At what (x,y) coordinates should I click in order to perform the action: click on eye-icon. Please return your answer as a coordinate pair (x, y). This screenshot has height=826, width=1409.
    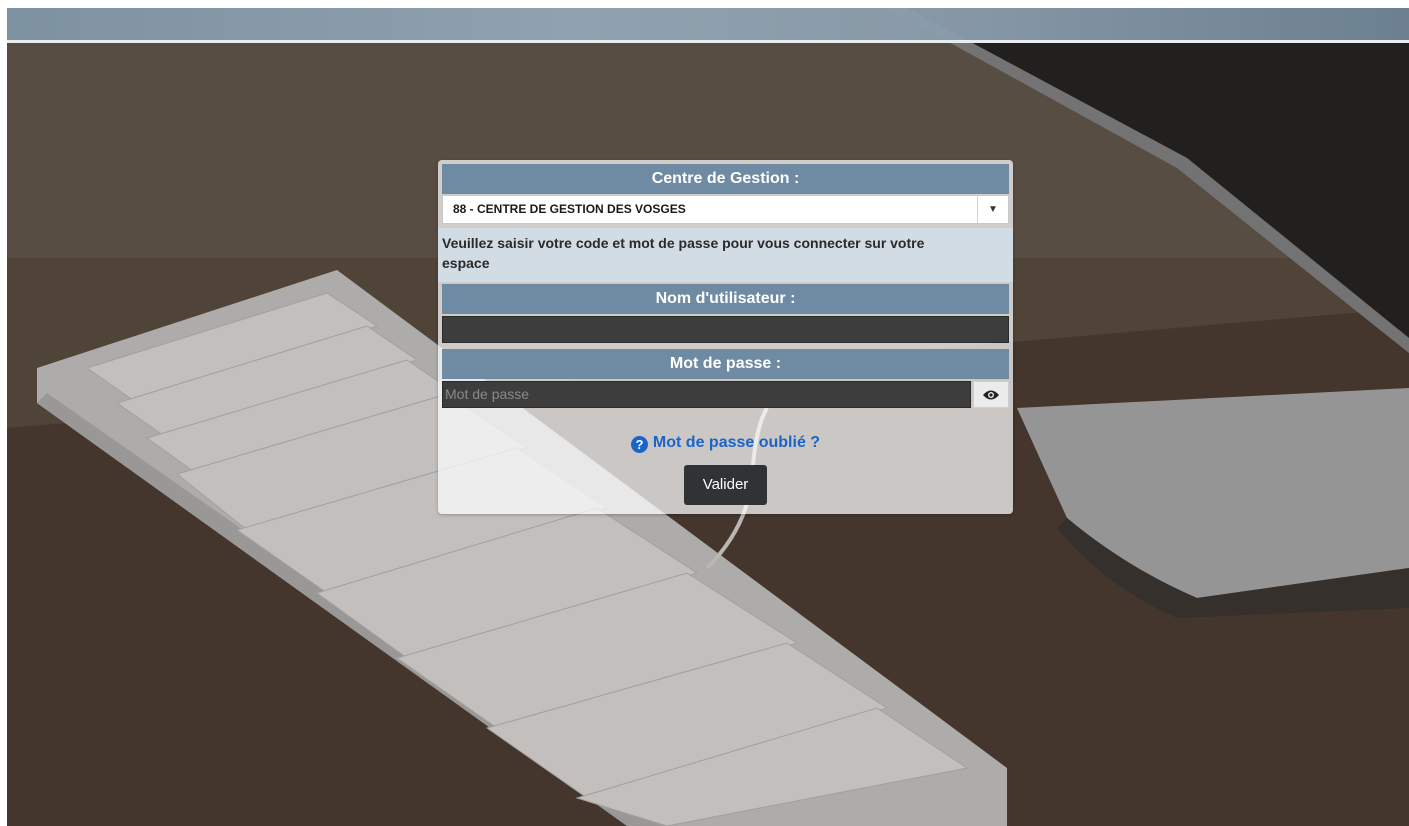
    Looking at the image, I should click on (991, 394).